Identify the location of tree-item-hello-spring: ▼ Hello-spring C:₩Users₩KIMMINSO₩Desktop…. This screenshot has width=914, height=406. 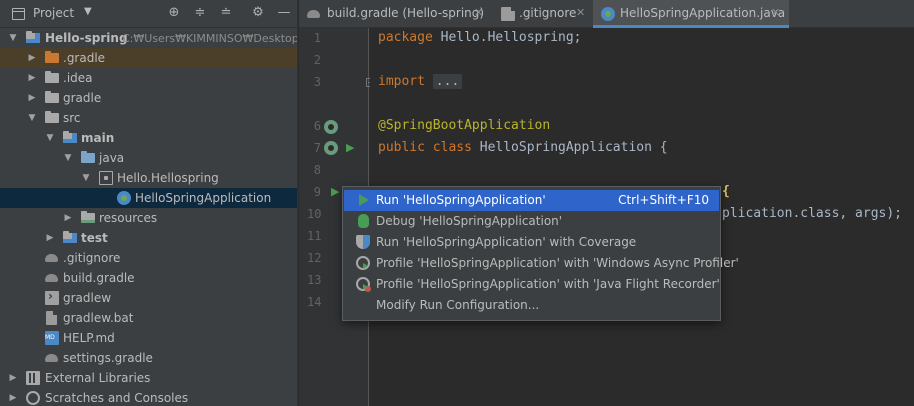
(148, 38).